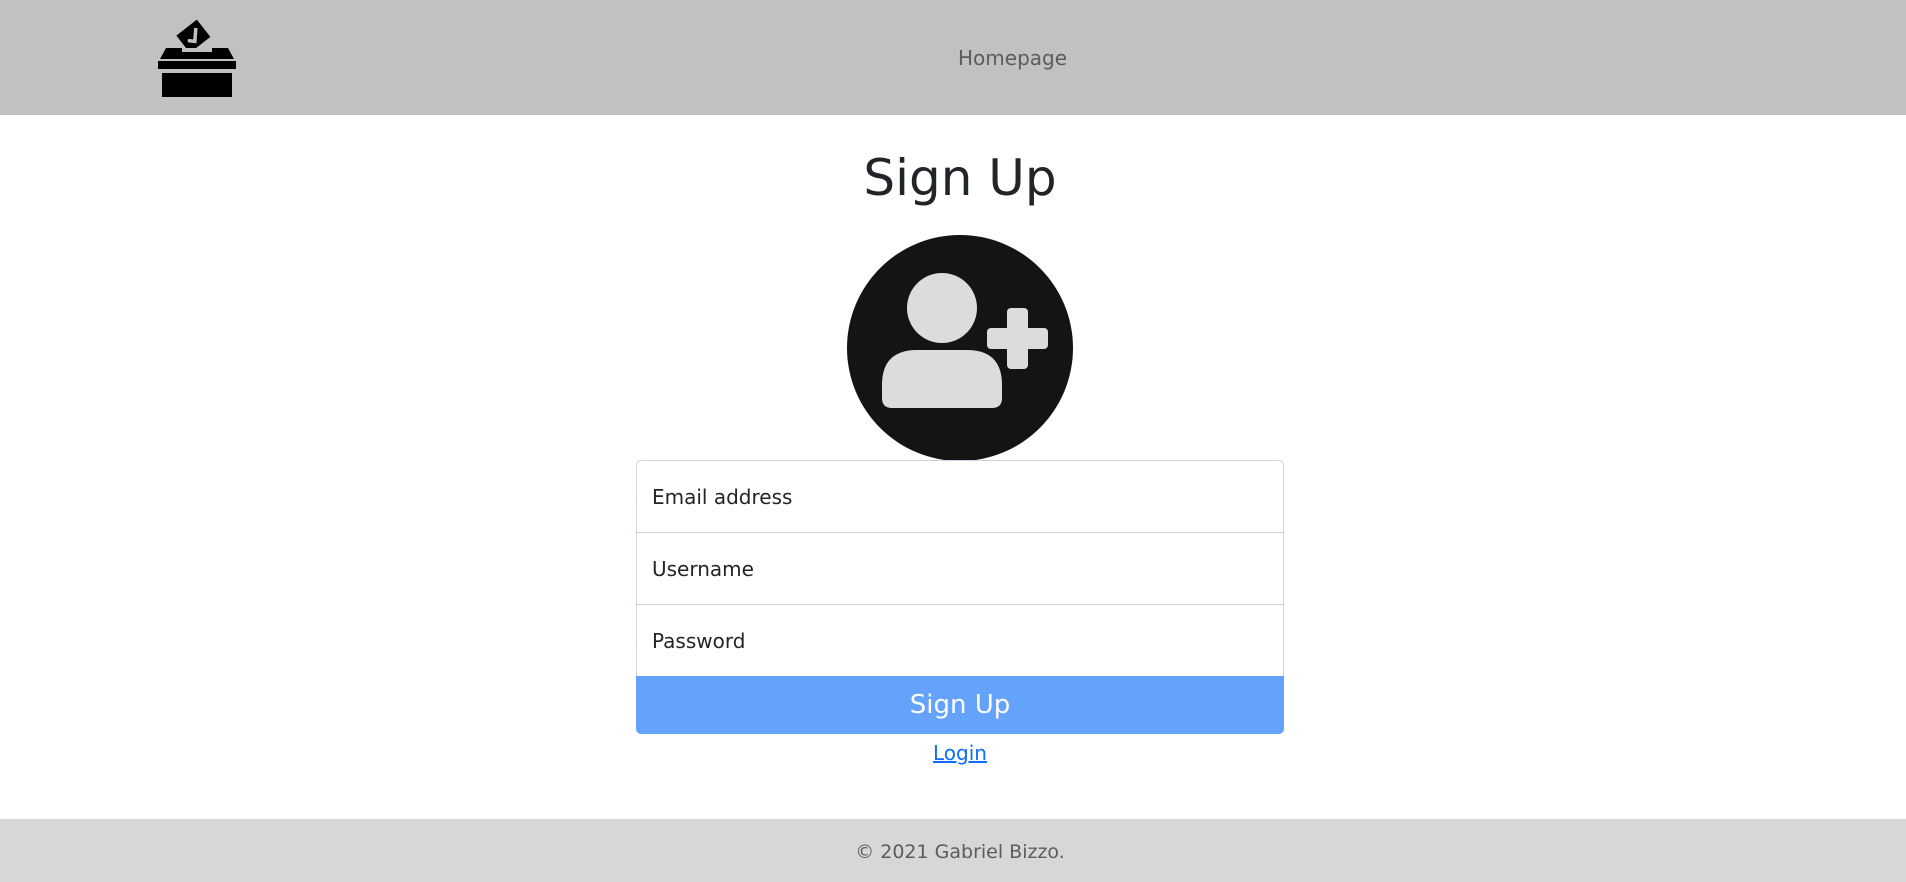 Image resolution: width=1906 pixels, height=882 pixels. What do you see at coordinates (960, 568) in the screenshot?
I see `username-field` at bounding box center [960, 568].